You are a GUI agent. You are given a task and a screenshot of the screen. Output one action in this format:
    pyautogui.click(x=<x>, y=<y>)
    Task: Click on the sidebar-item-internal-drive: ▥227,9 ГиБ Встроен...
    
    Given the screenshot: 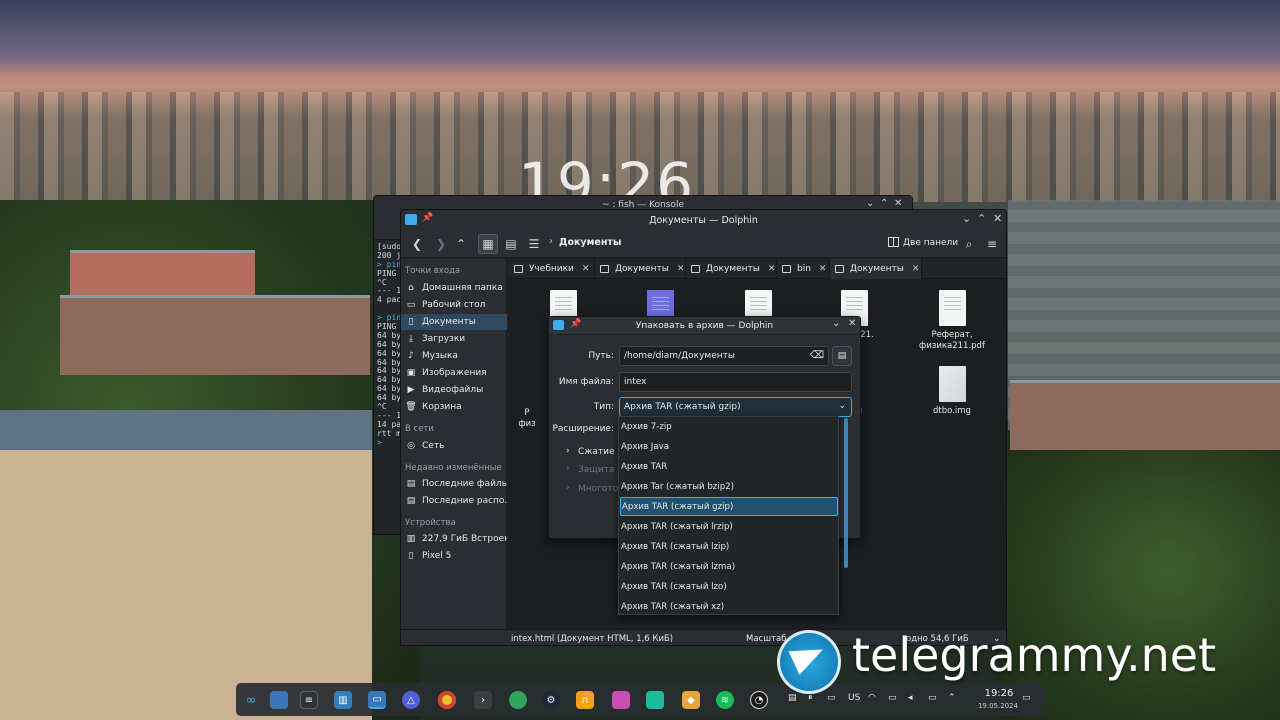 What is the action you would take?
    pyautogui.click(x=454, y=539)
    